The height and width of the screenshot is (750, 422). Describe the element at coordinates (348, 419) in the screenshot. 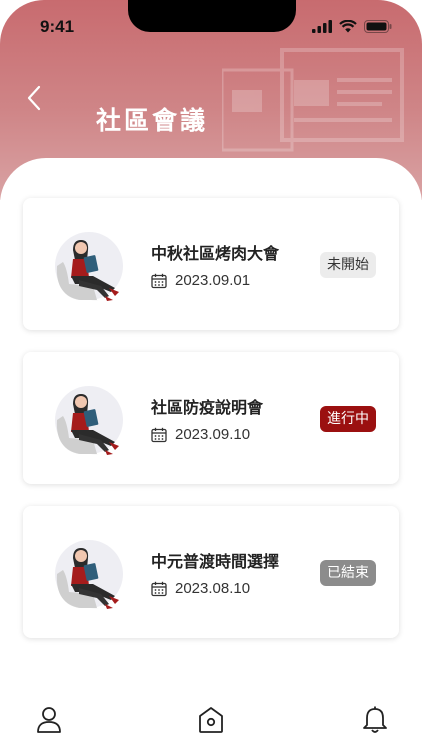

I see `status-badge: 進行中` at that location.